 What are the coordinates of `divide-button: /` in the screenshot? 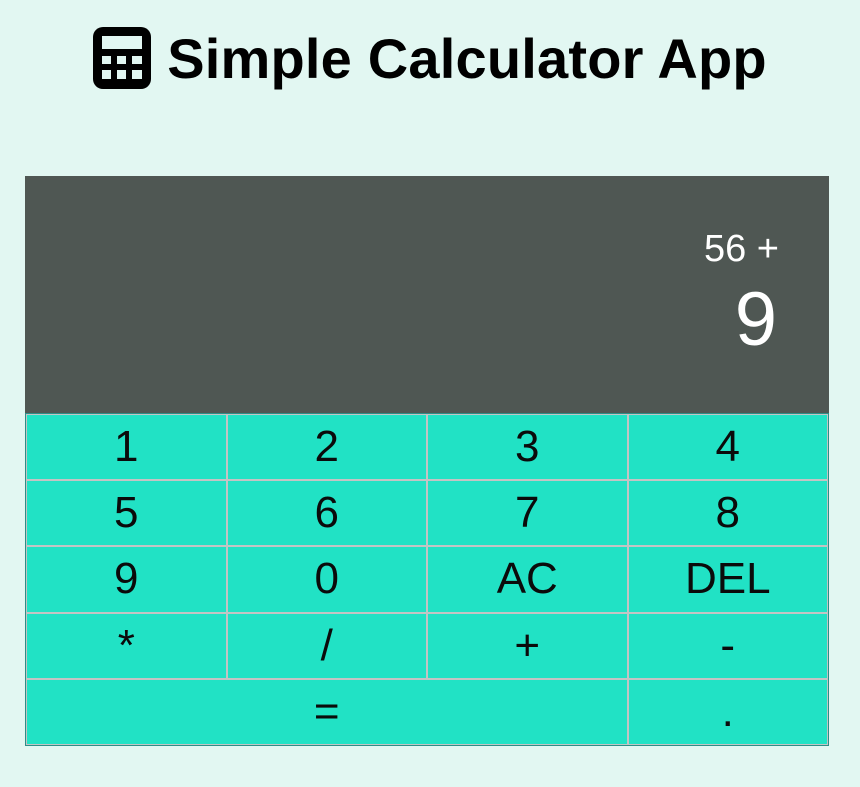 It's located at (326, 645).